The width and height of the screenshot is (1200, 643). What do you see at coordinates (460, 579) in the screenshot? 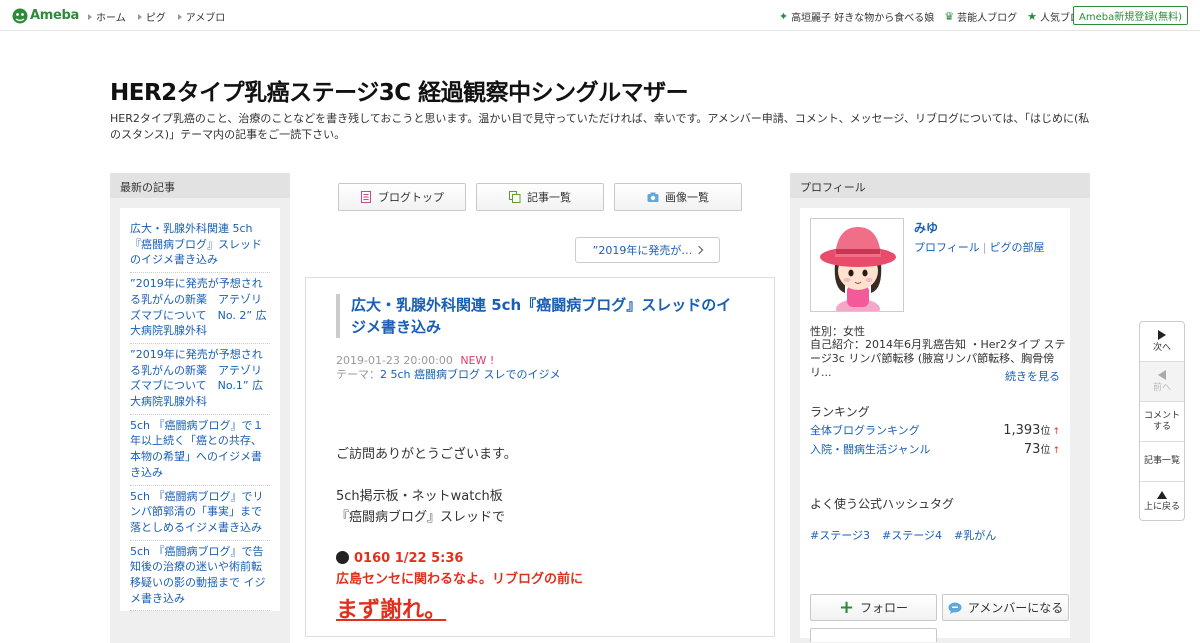
I see `quote-line: 広島センセに関わるなよ。リブログの前に` at bounding box center [460, 579].